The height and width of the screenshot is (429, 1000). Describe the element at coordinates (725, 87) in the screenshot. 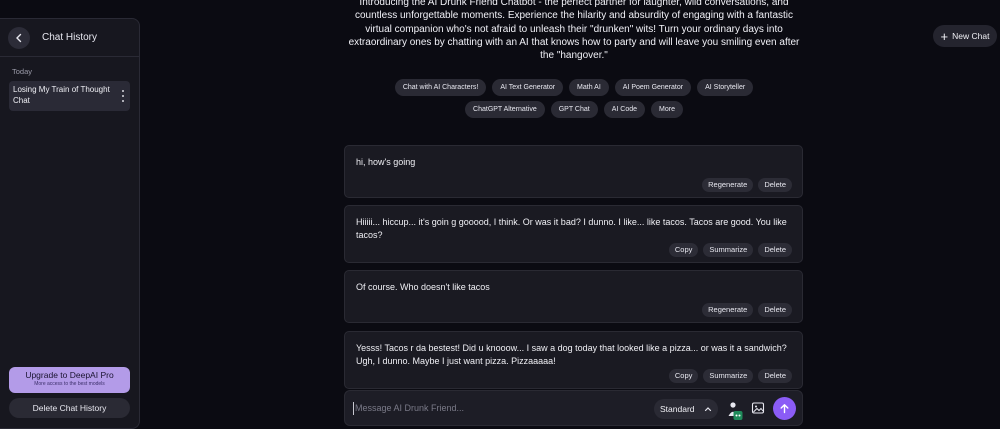

I see `tag-ai-storyteller: AI Storyteller` at that location.